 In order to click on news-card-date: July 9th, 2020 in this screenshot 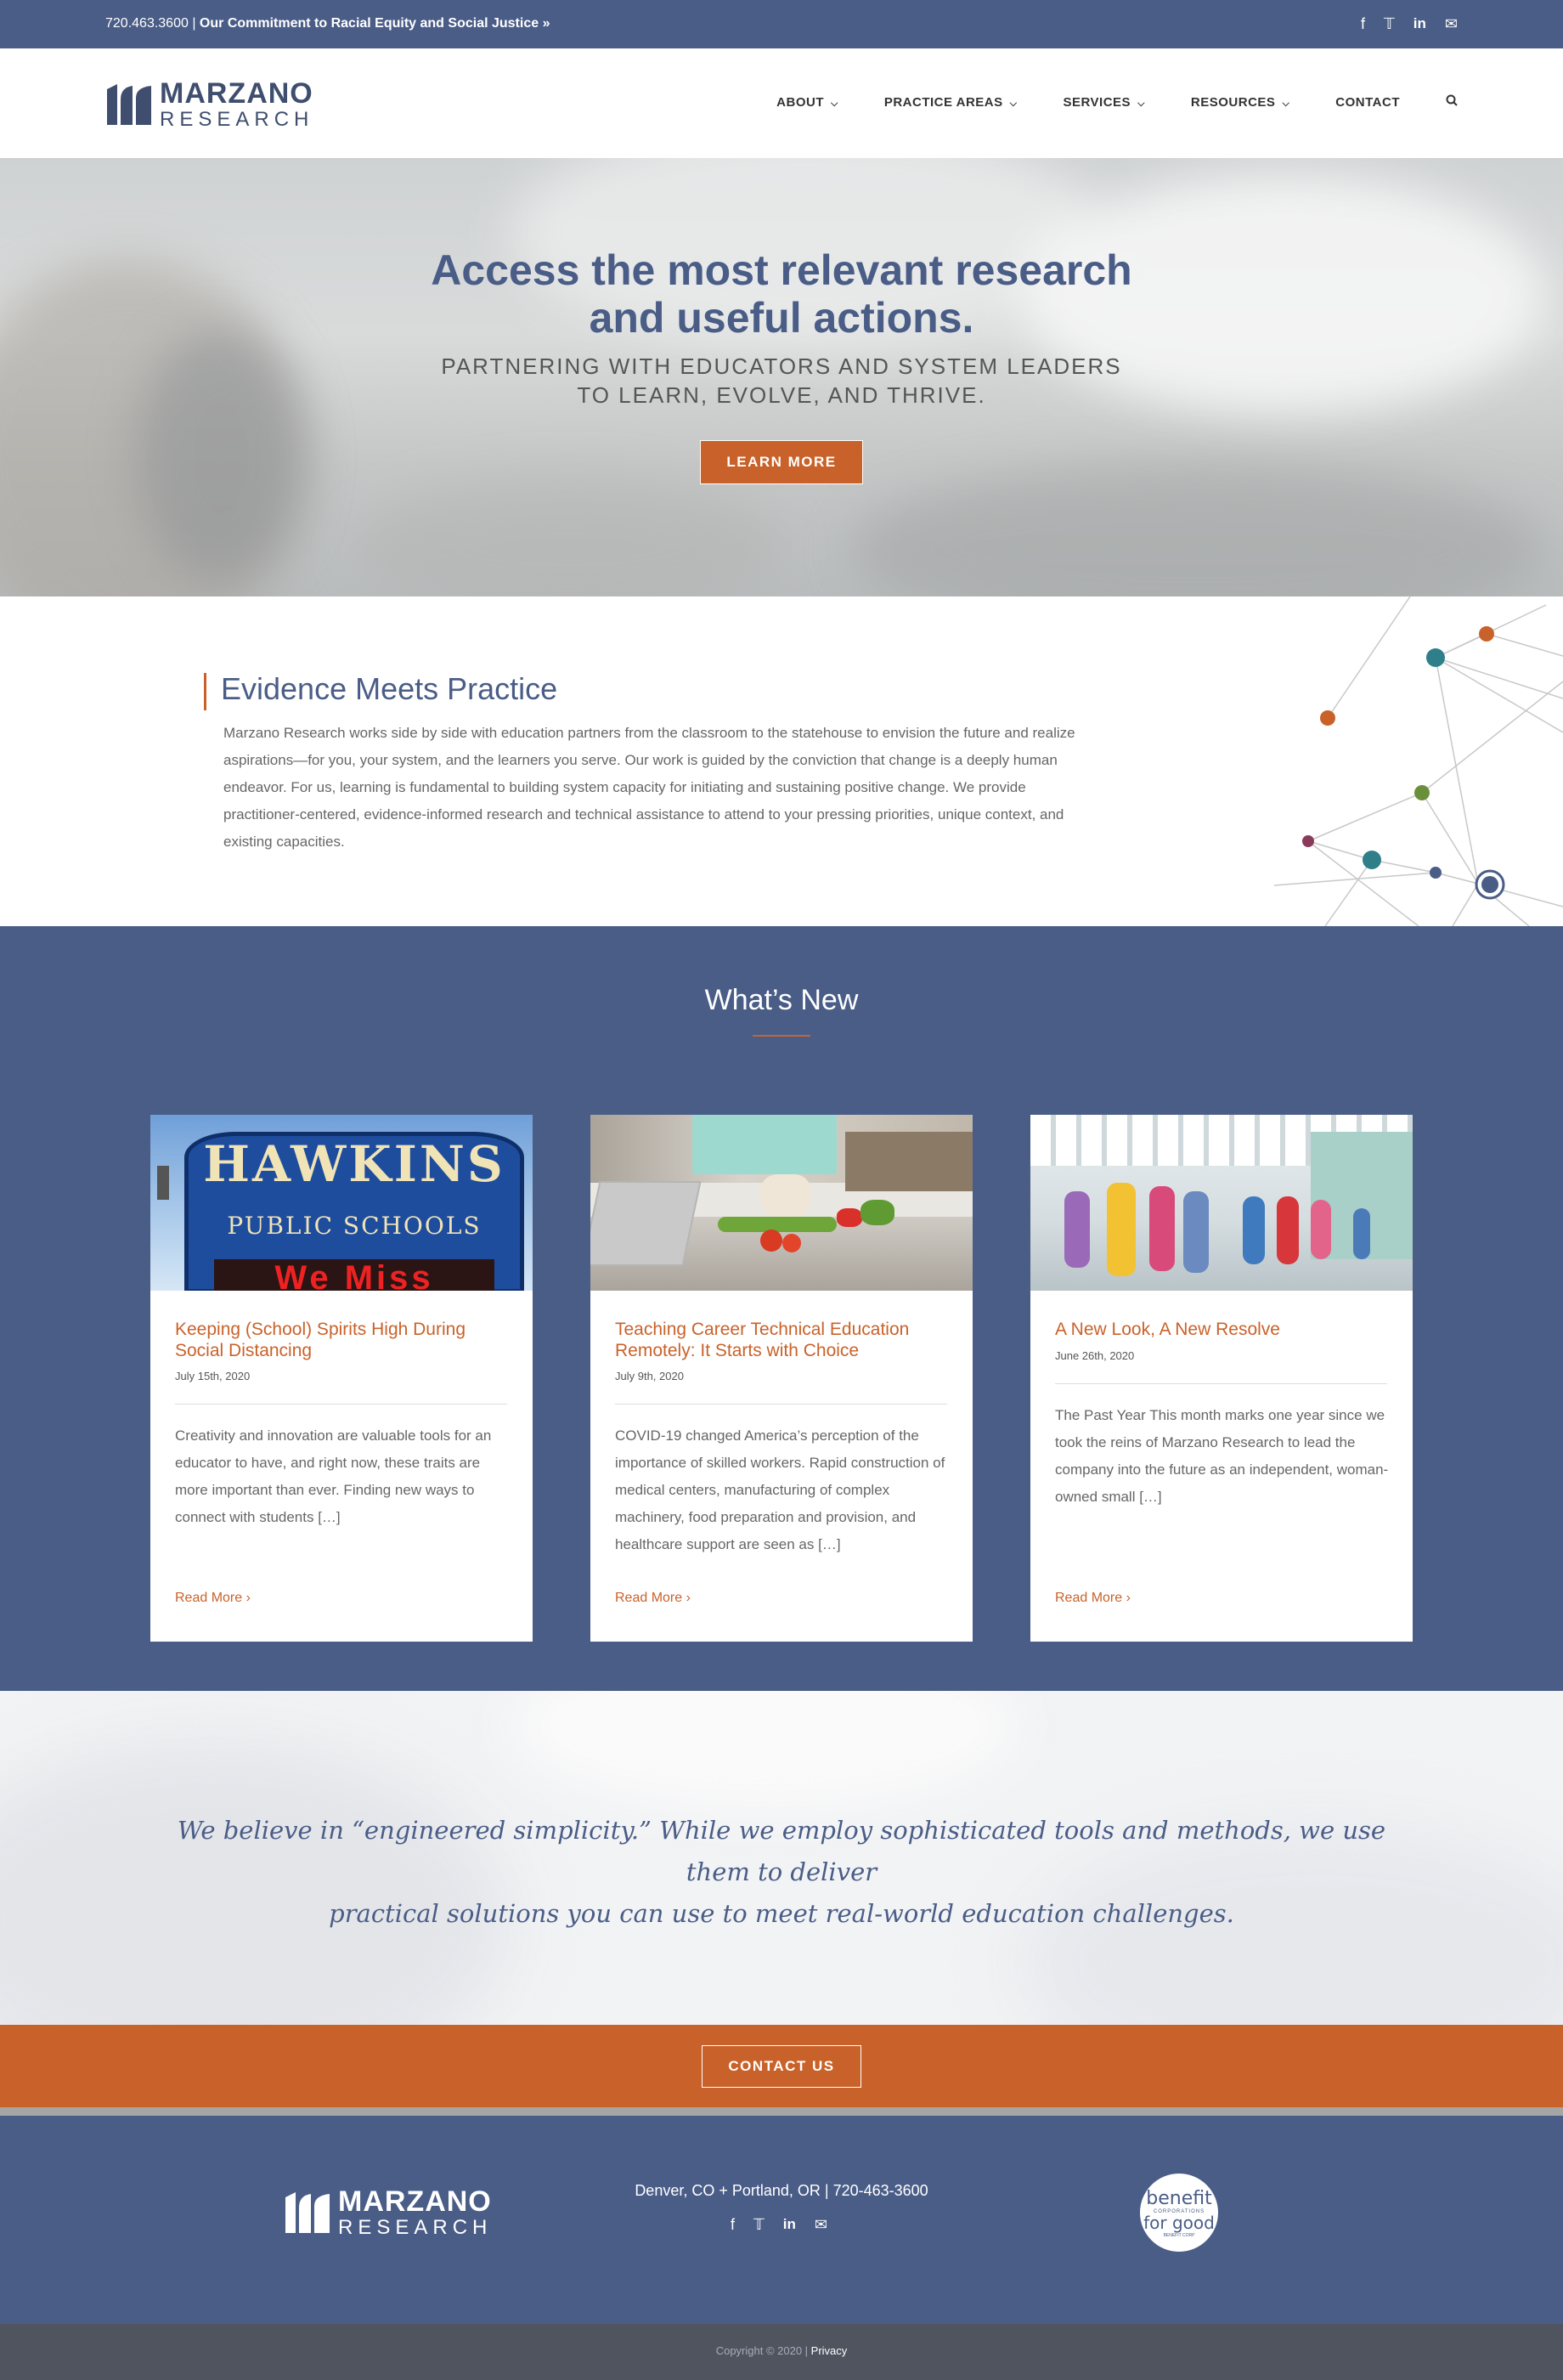, I will do `click(650, 1376)`.